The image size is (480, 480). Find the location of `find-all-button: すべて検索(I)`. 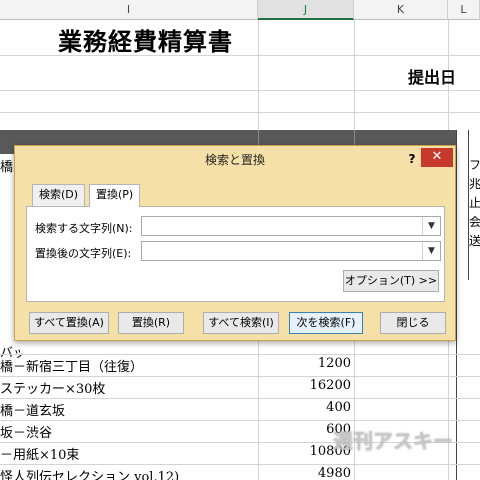

find-all-button: すべて検索(I) is located at coordinates (241, 323).